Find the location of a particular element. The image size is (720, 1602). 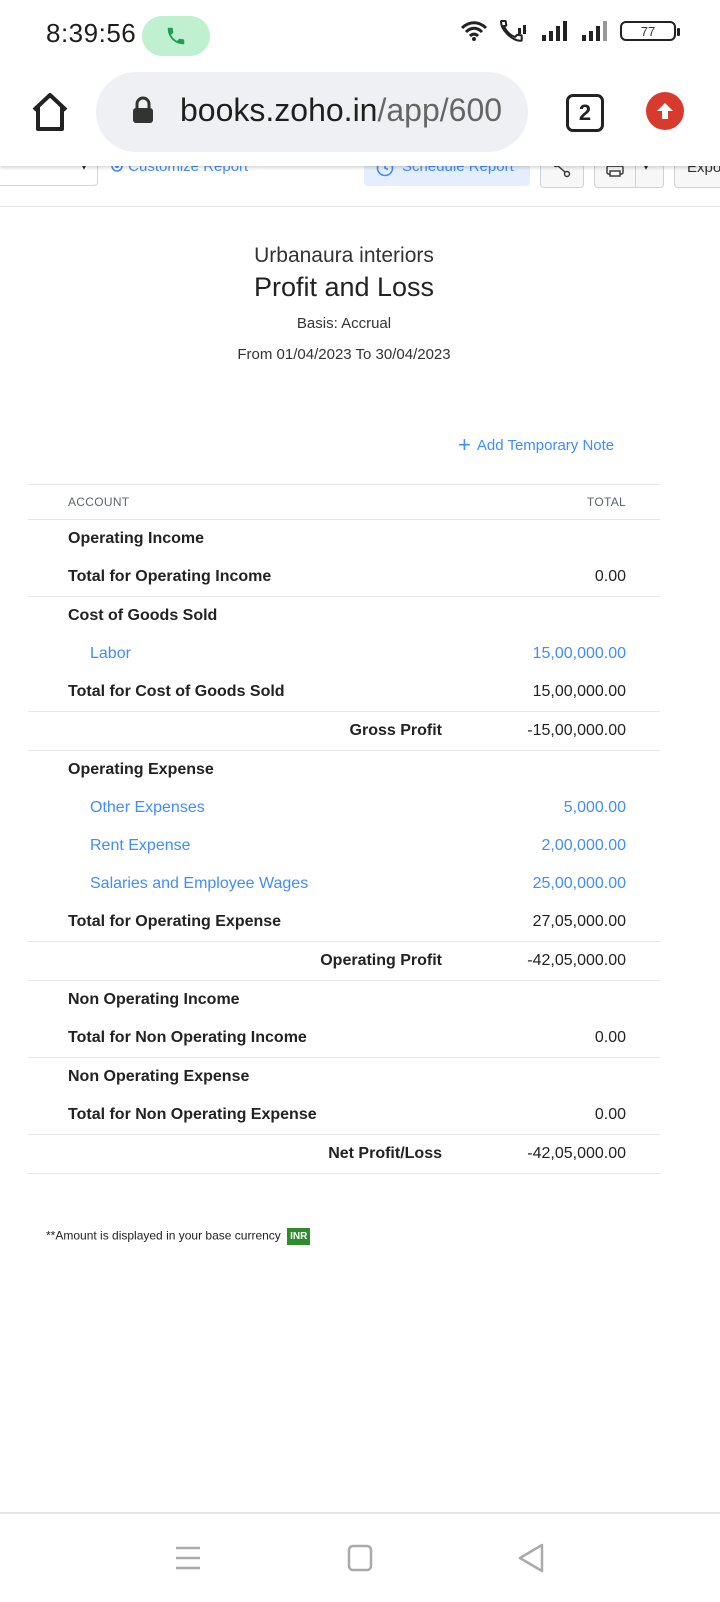

column-header-account: ACCOUNT is located at coordinates (99, 502).